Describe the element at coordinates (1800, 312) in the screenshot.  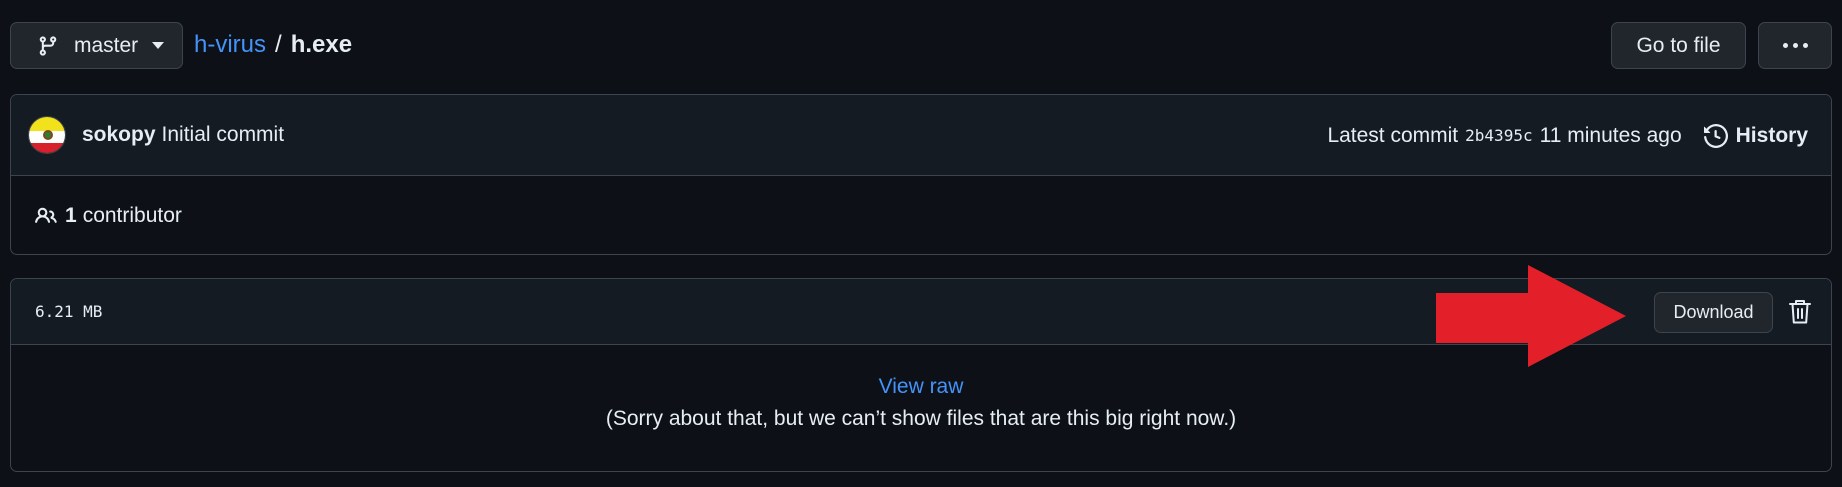
I see `trash-icon` at that location.